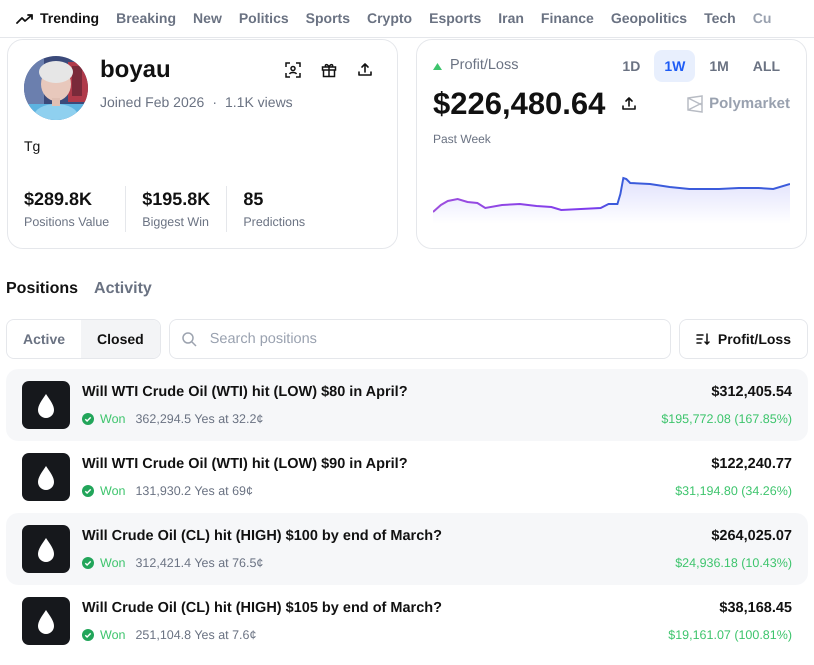 This screenshot has width=814, height=665. What do you see at coordinates (258, 102) in the screenshot?
I see `view-count: 1.1K views` at bounding box center [258, 102].